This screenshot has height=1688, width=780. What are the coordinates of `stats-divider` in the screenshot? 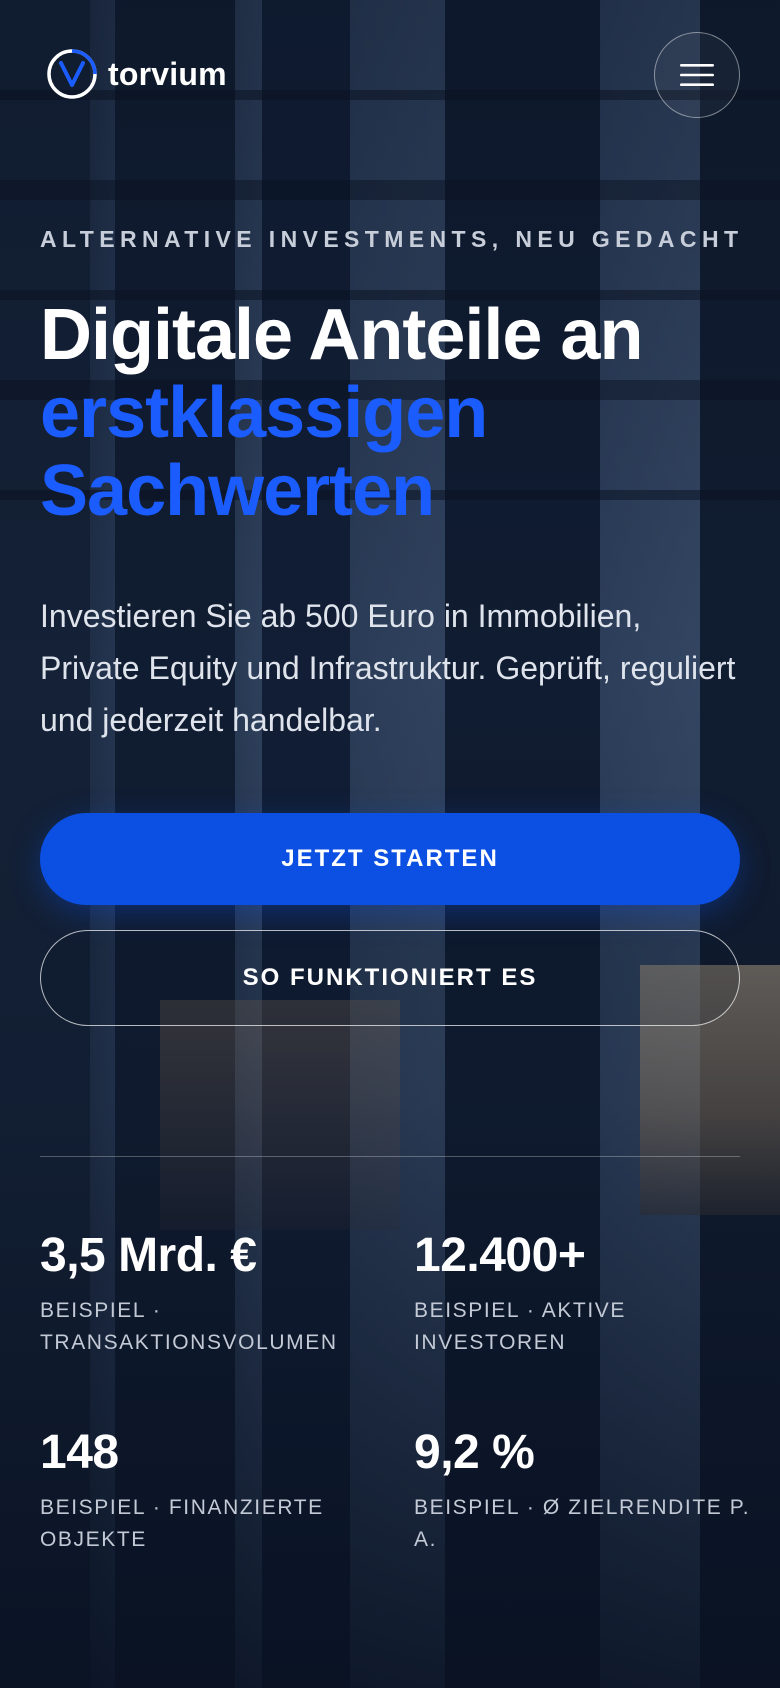 It's located at (390, 1156).